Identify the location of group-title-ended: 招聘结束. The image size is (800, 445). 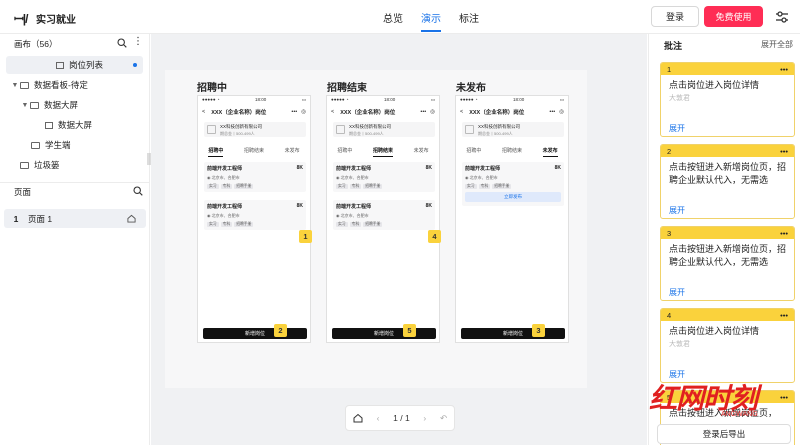
(347, 88).